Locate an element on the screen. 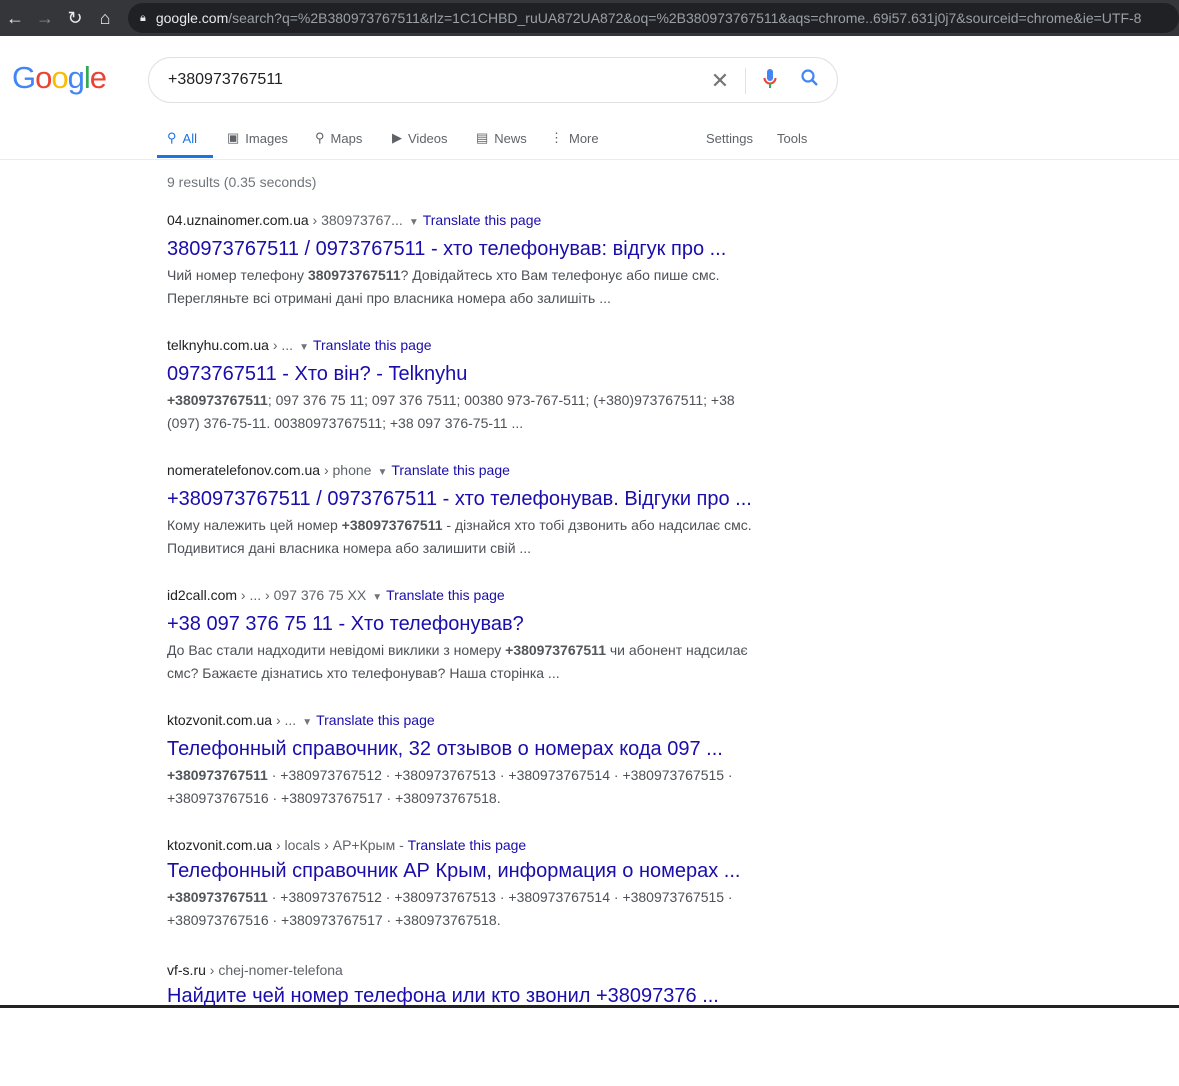  news-icon: ▤ is located at coordinates (482, 137).